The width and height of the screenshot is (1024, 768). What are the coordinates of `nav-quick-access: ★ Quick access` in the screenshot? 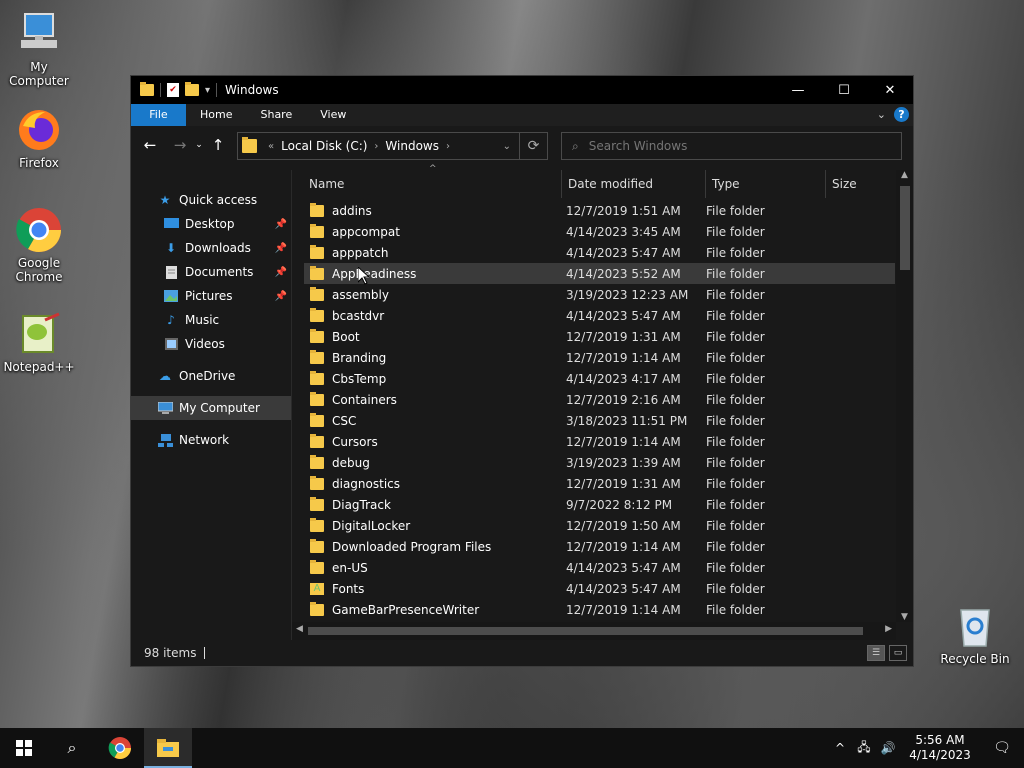 It's located at (211, 200).